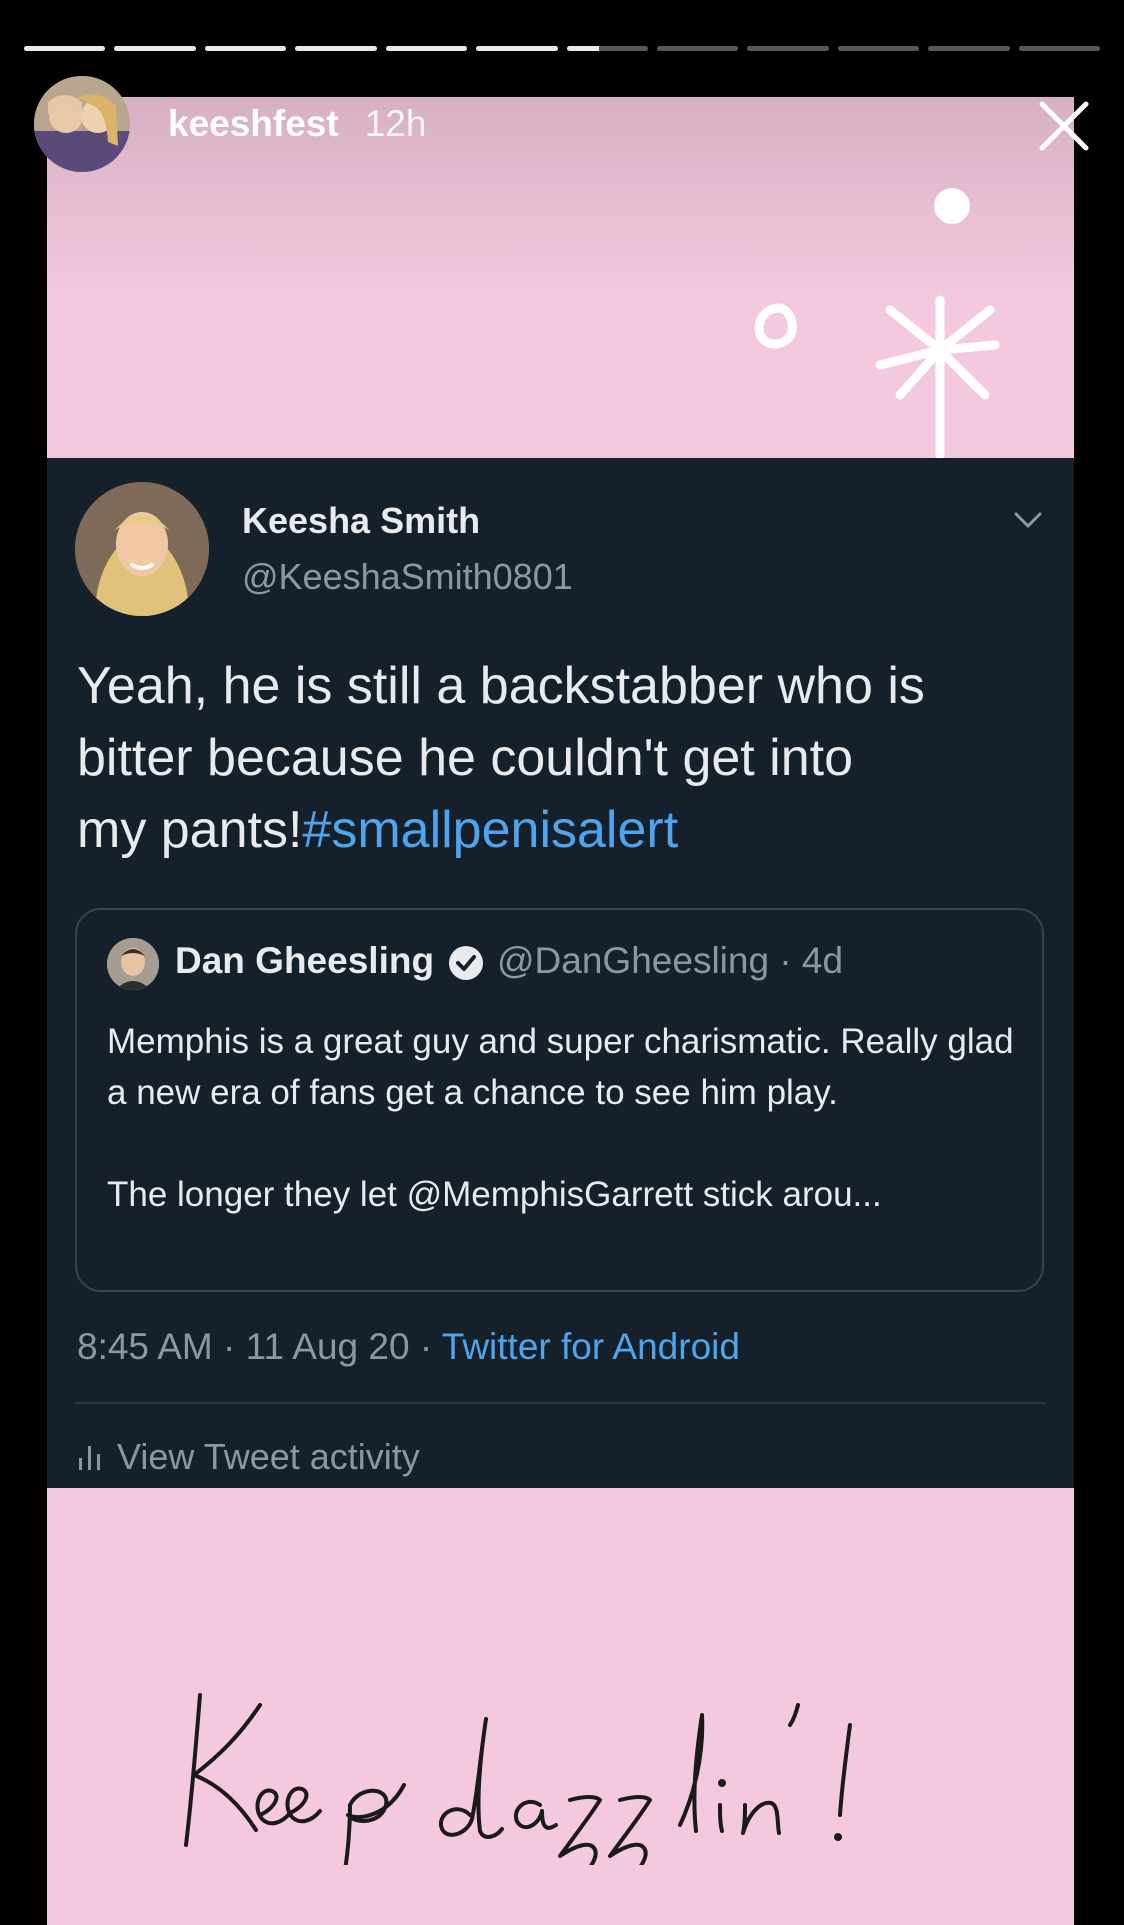  I want to click on story-progress-bar, so click(562, 48).